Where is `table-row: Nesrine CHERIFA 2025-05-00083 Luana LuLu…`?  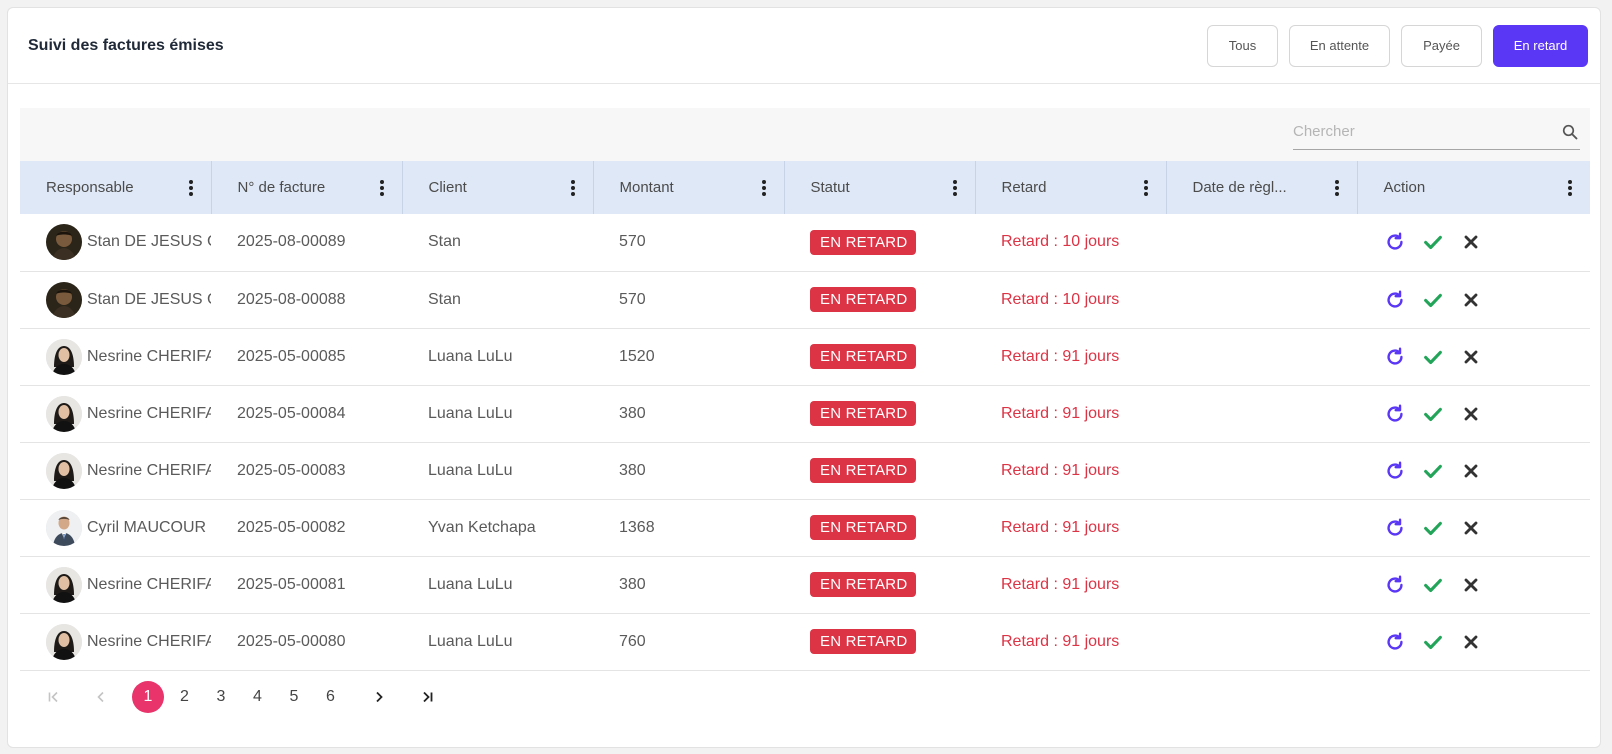
table-row: Nesrine CHERIFA 2025-05-00083 Luana LuLu… is located at coordinates (805, 470).